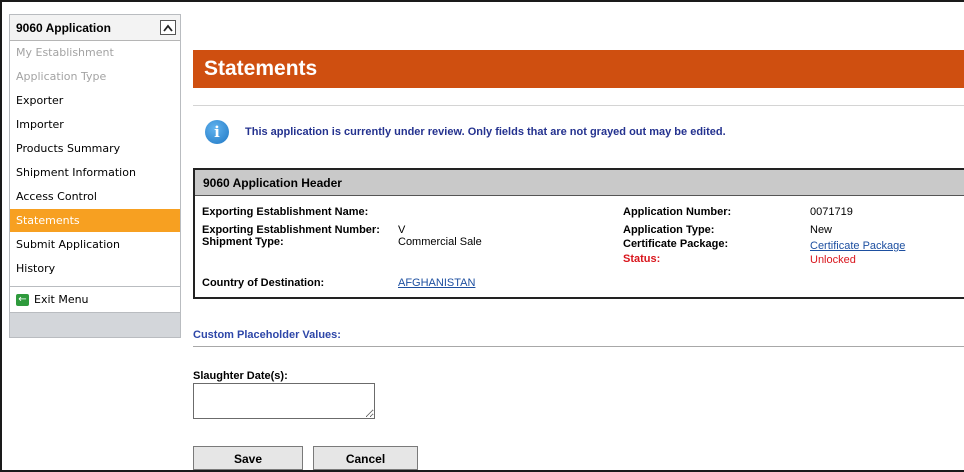 This screenshot has height=472, width=964. Describe the element at coordinates (95, 77) in the screenshot. I see `sidebar-item-application-type: Application Type` at that location.